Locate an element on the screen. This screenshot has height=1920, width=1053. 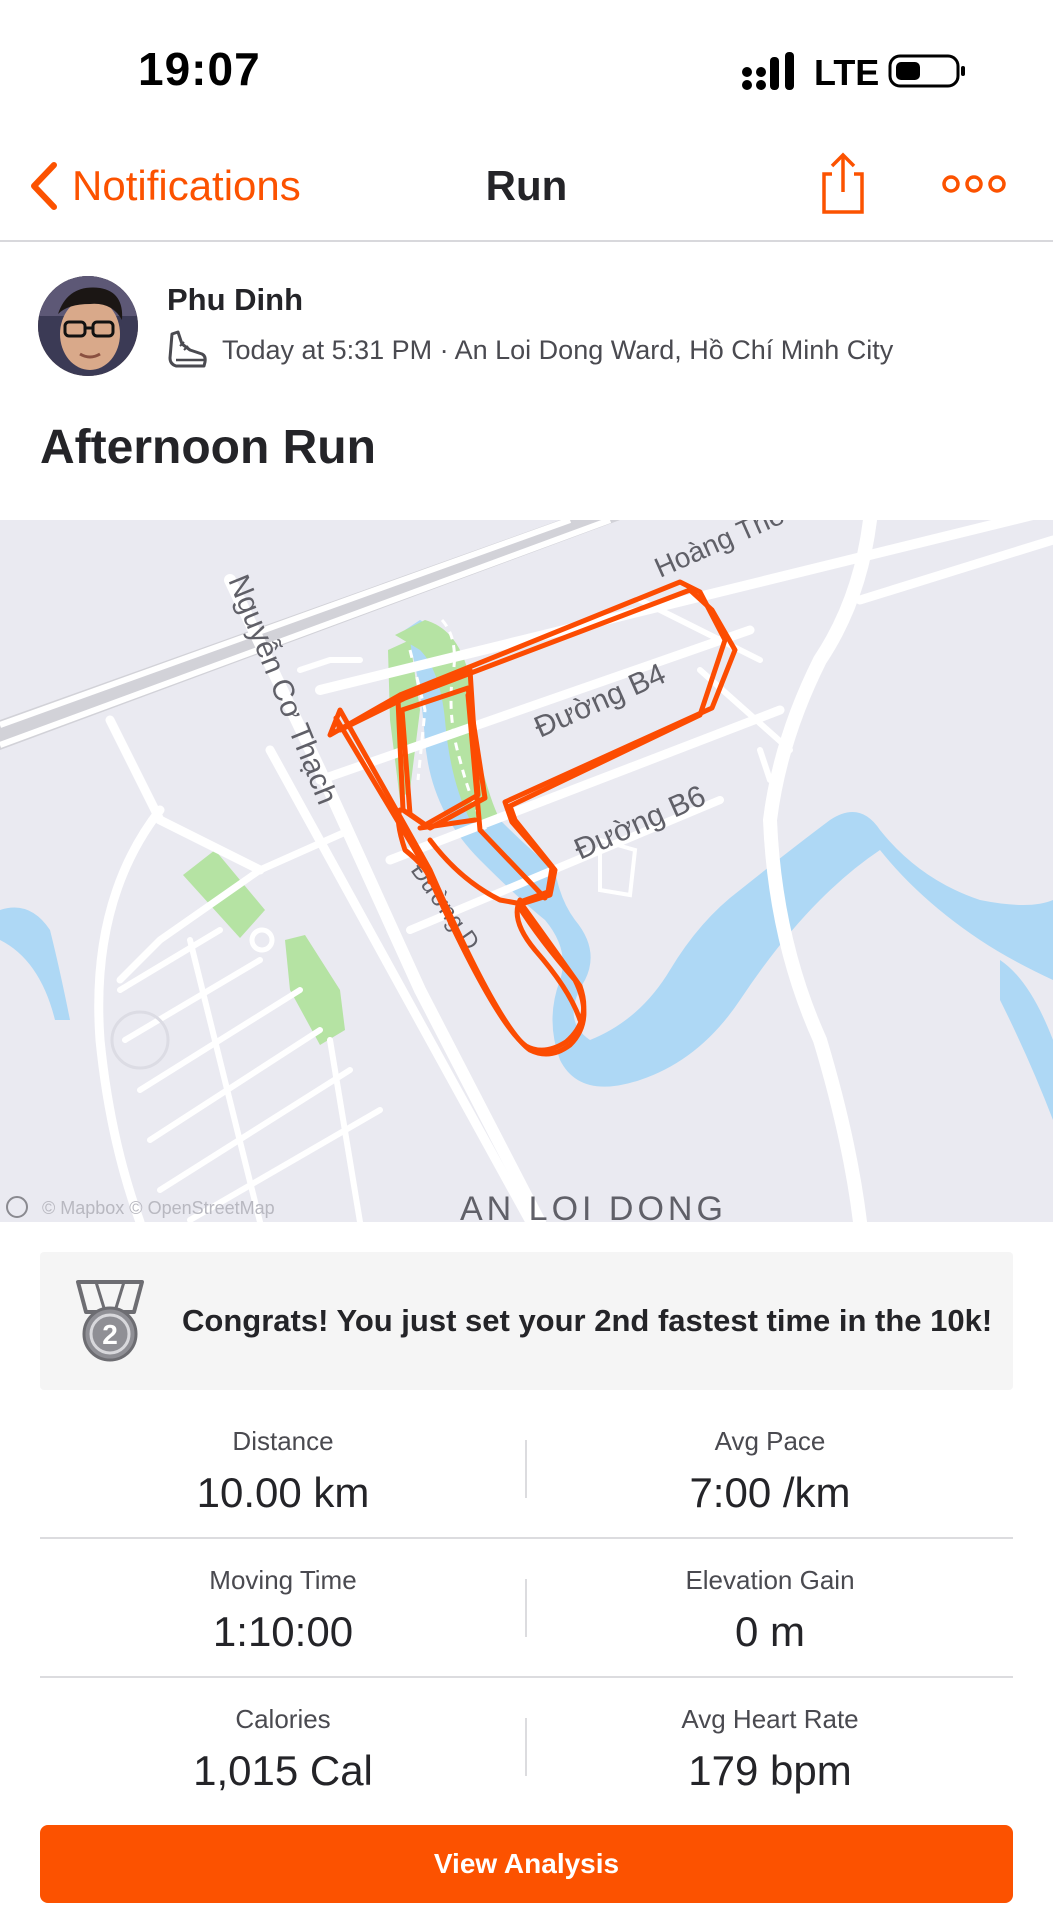
stat-label: Avg Heart Rate is located at coordinates (770, 1719).